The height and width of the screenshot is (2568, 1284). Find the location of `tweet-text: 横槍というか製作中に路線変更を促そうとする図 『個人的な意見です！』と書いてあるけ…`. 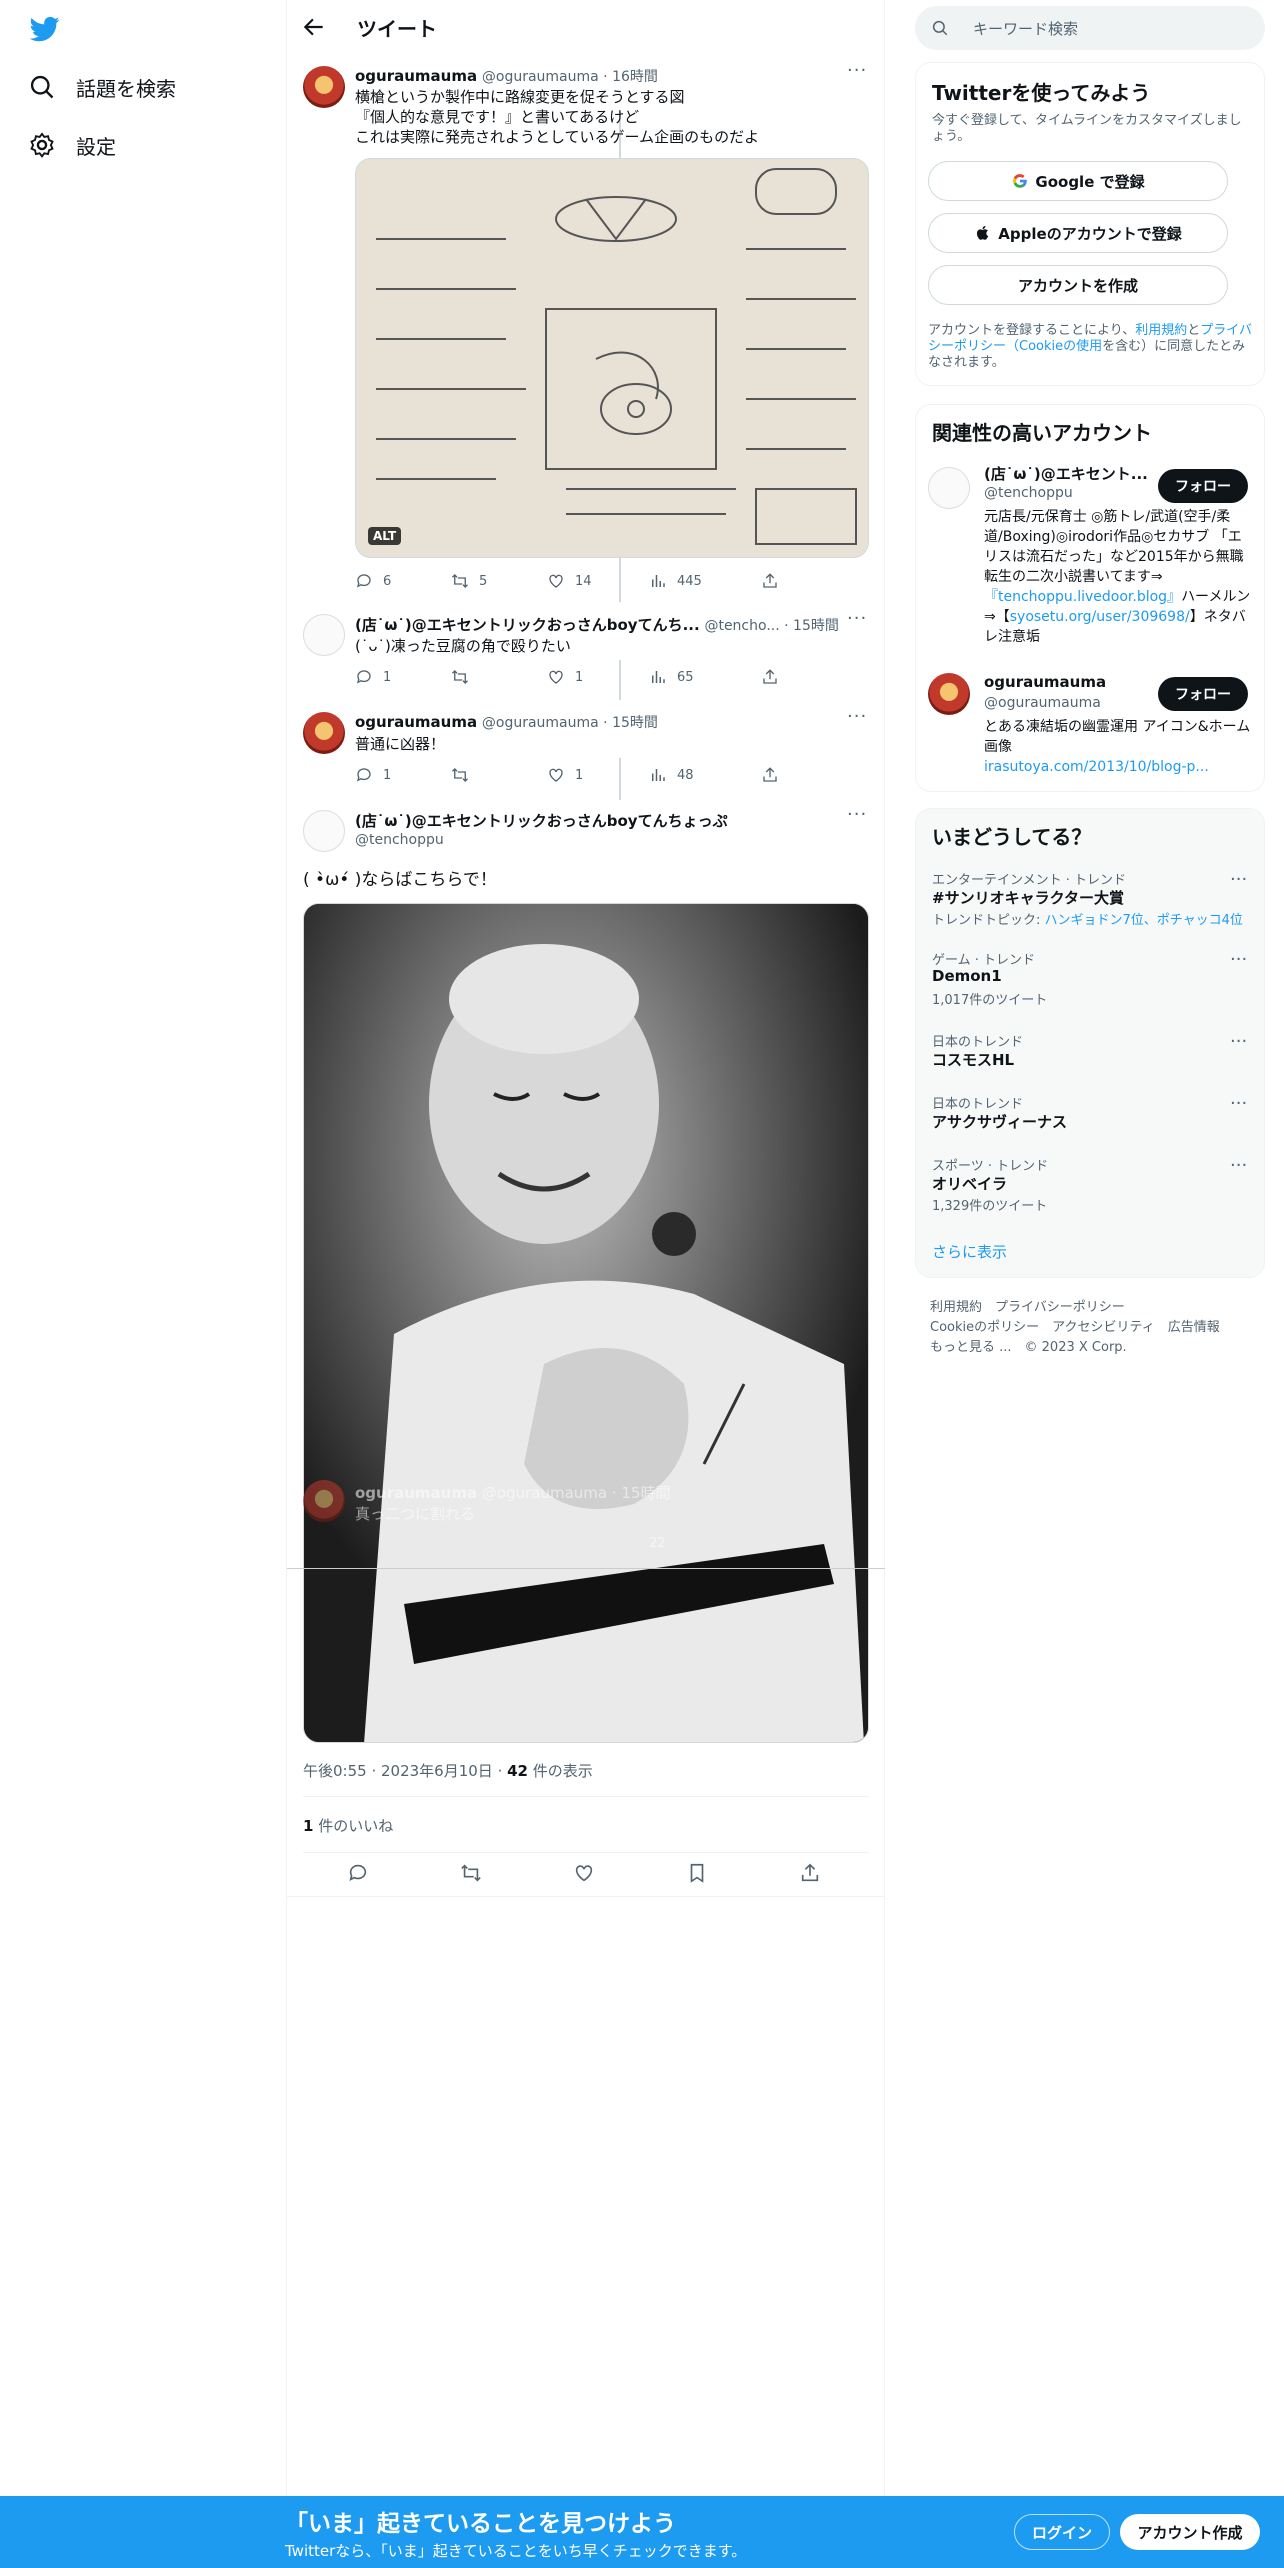

tweet-text: 横槍というか製作中に路線変更を促そうとする図 『個人的な意見です！』と書いてあるけ… is located at coordinates (557, 117).